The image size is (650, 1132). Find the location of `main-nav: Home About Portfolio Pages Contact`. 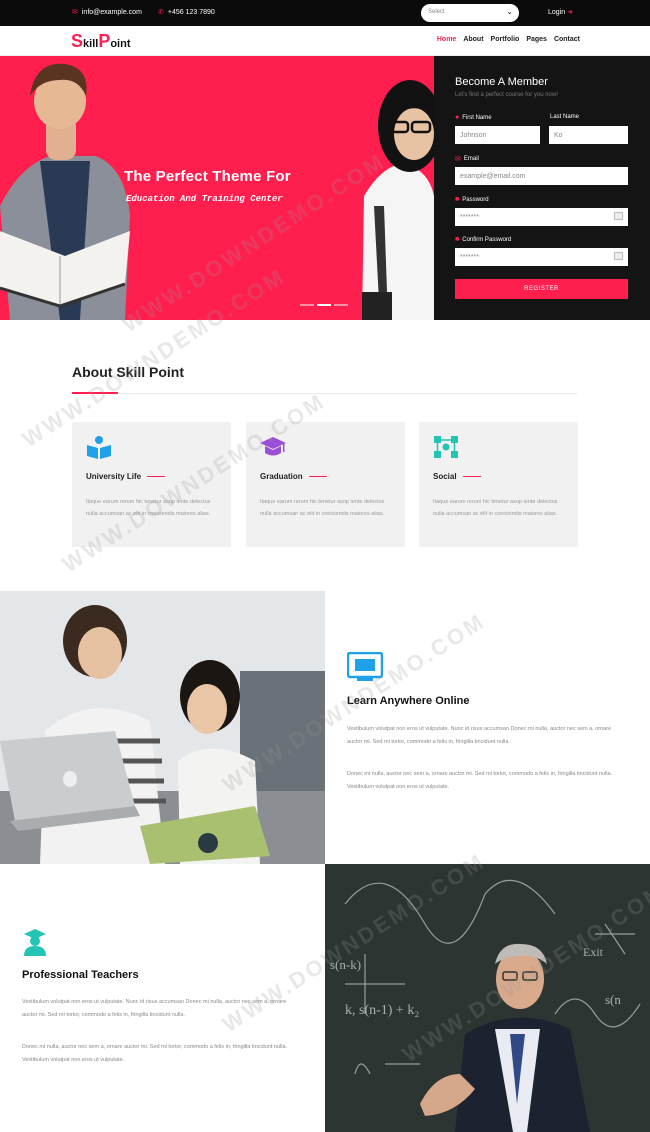

main-nav: Home About Portfolio Pages Contact is located at coordinates (508, 39).